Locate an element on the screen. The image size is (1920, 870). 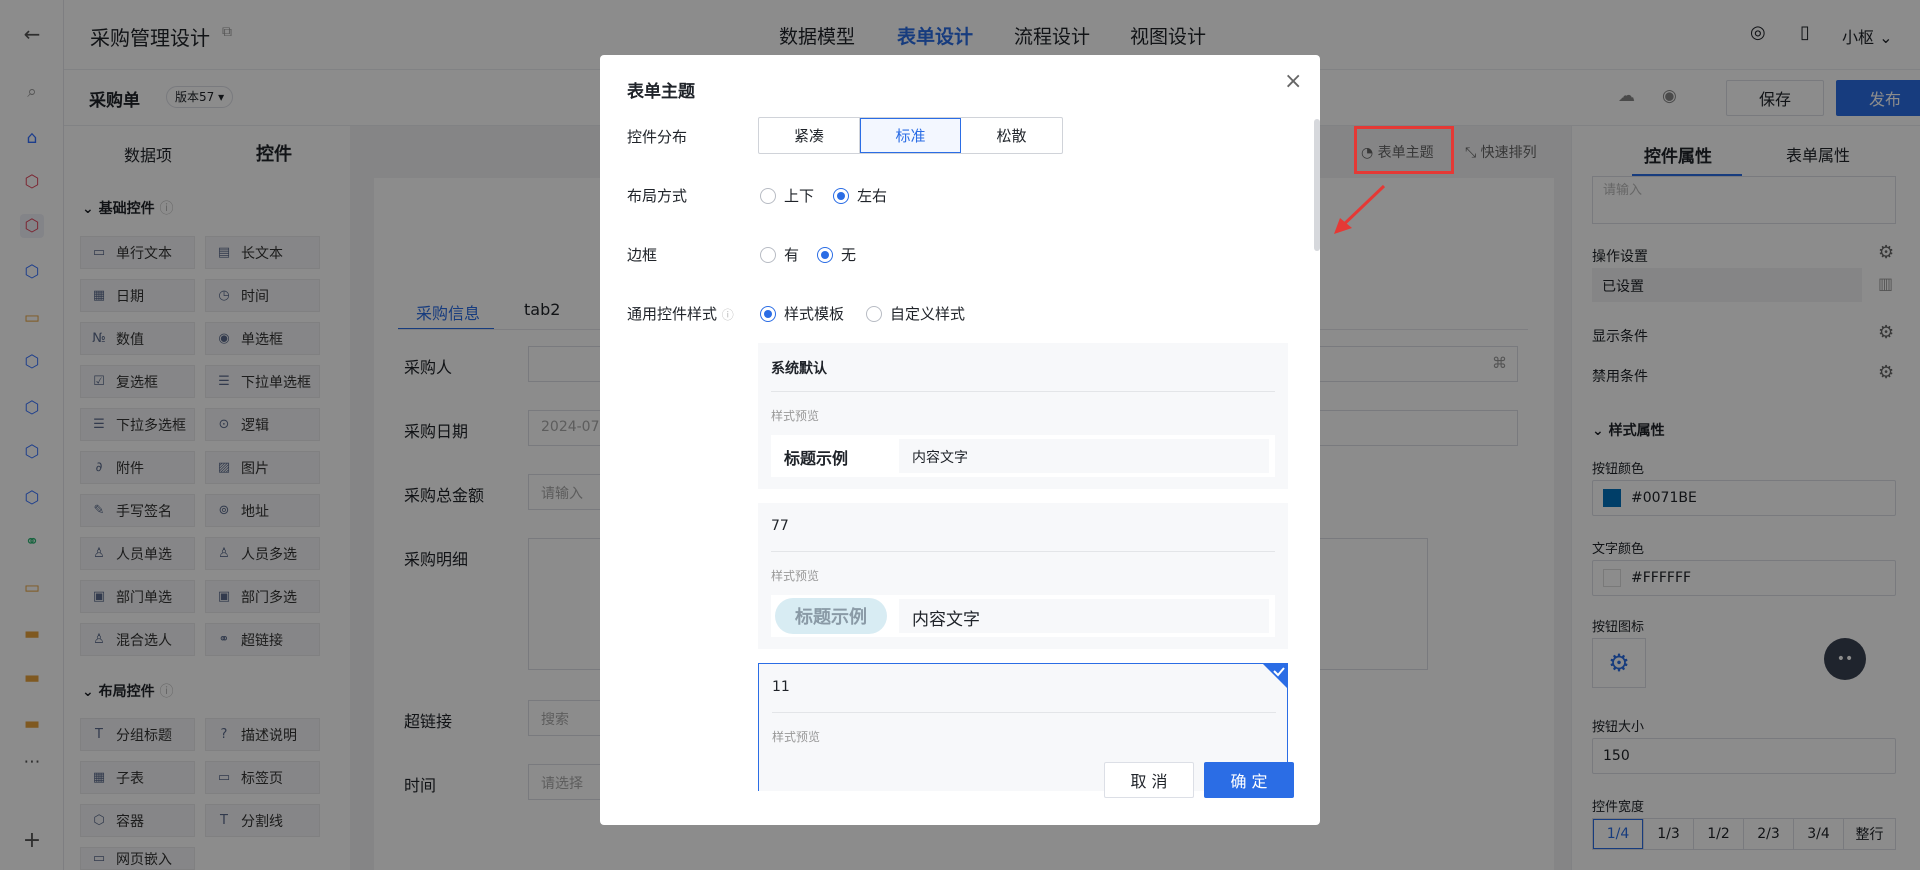
radio-label: 上下 is located at coordinates (799, 196).